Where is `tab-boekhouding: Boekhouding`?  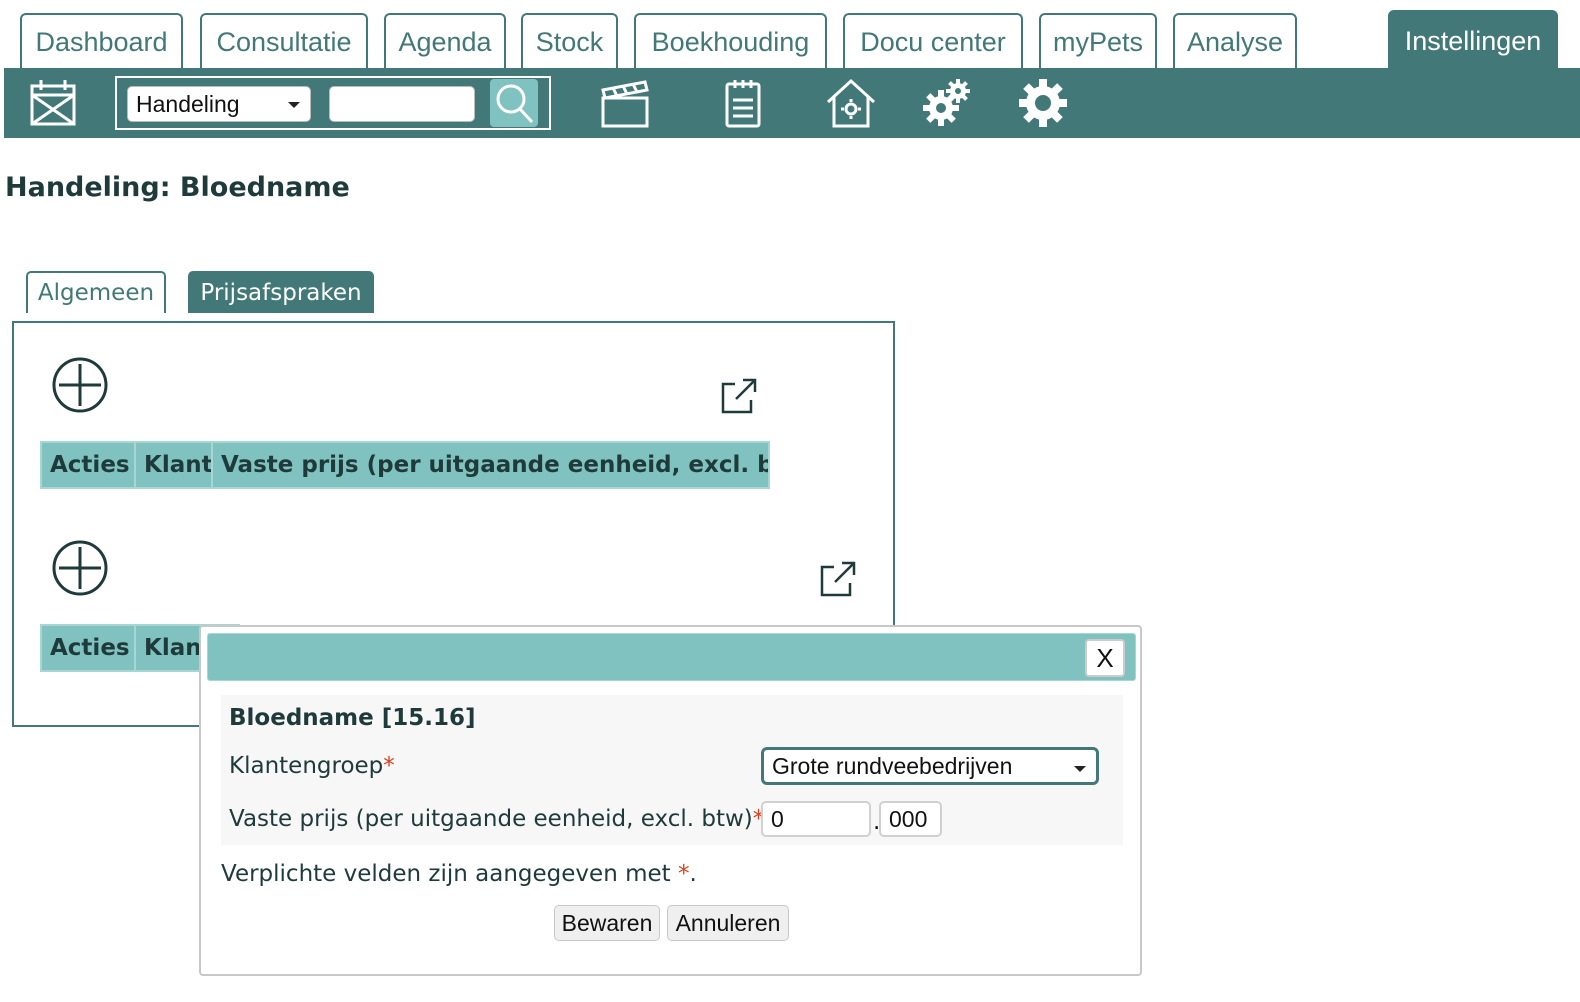 tab-boekhouding: Boekhouding is located at coordinates (730, 41).